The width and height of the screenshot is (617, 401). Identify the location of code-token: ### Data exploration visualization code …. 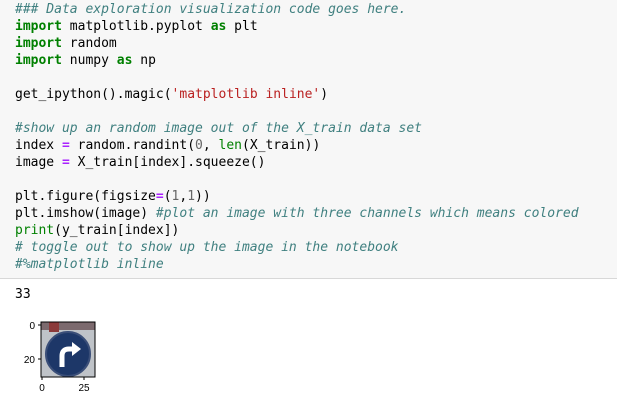
(211, 9).